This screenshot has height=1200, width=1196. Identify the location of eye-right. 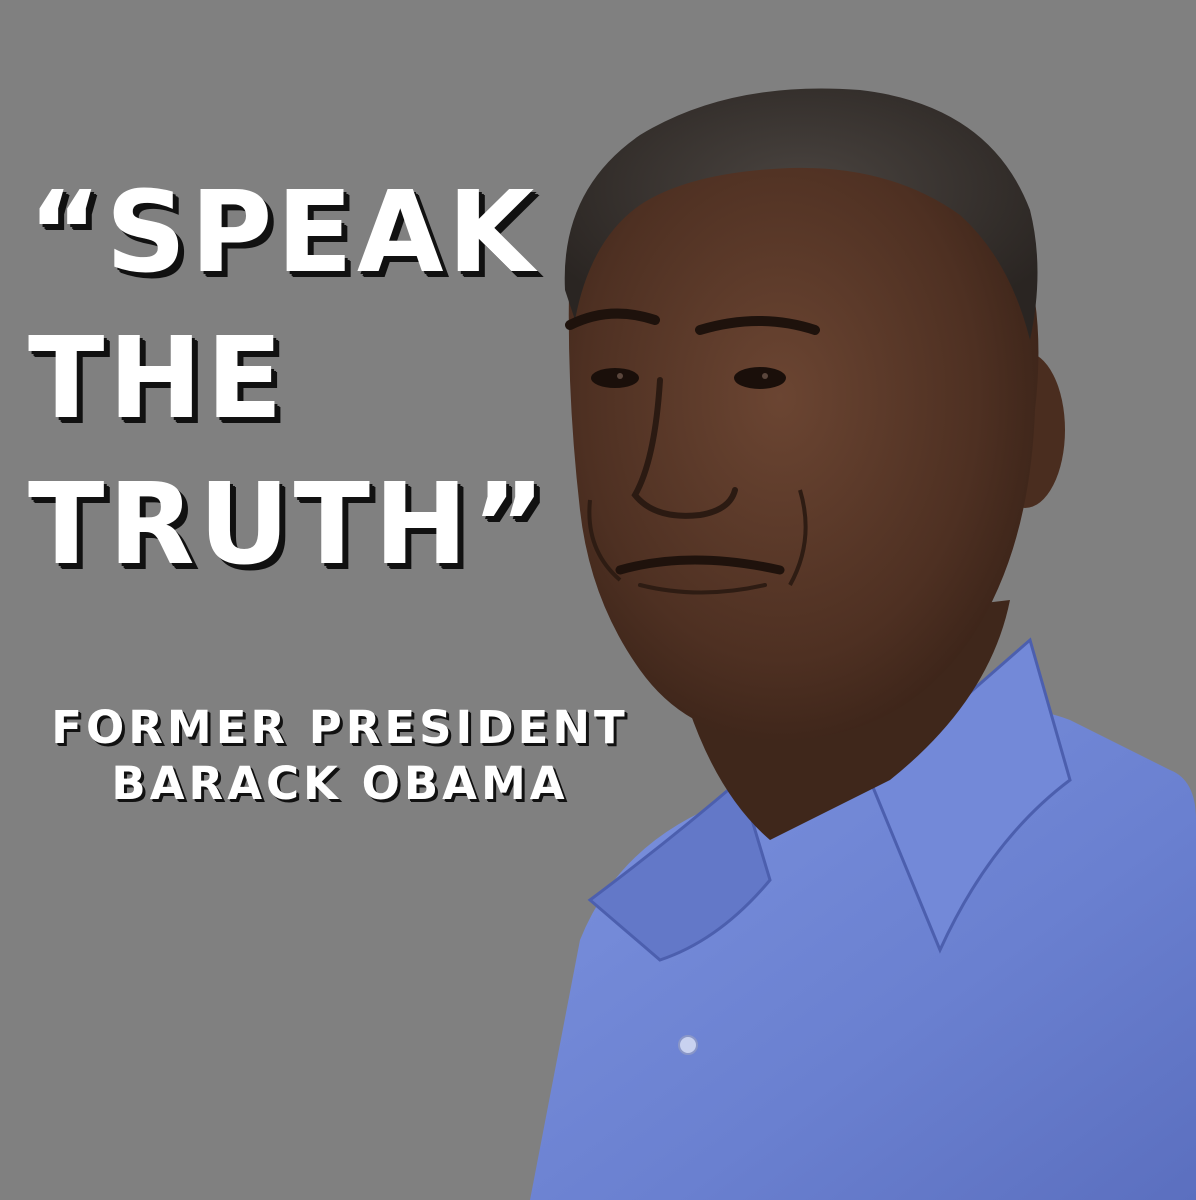
(760, 378).